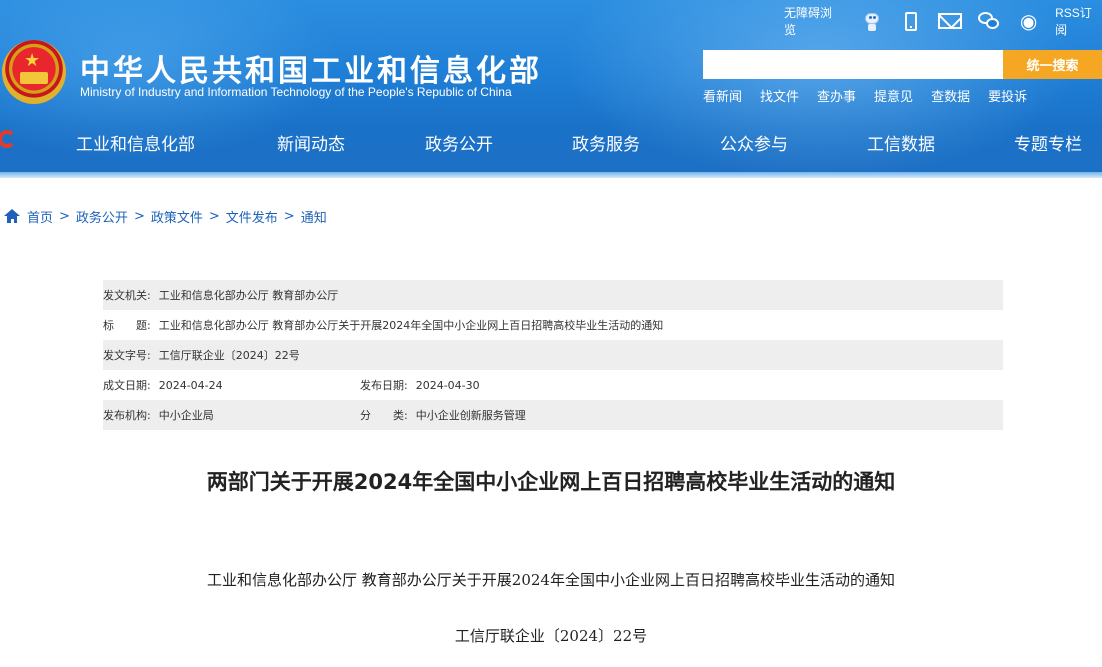  I want to click on breadcrumb-file-release: 文件发布, so click(252, 216).